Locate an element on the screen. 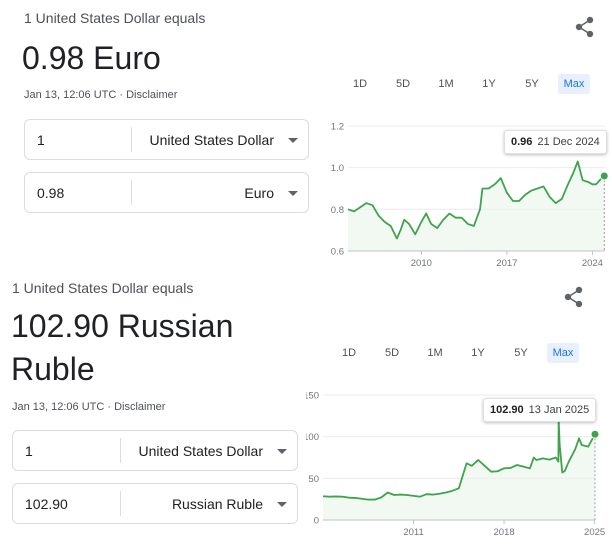  y-tick-label: 50 is located at coordinates (313, 479).